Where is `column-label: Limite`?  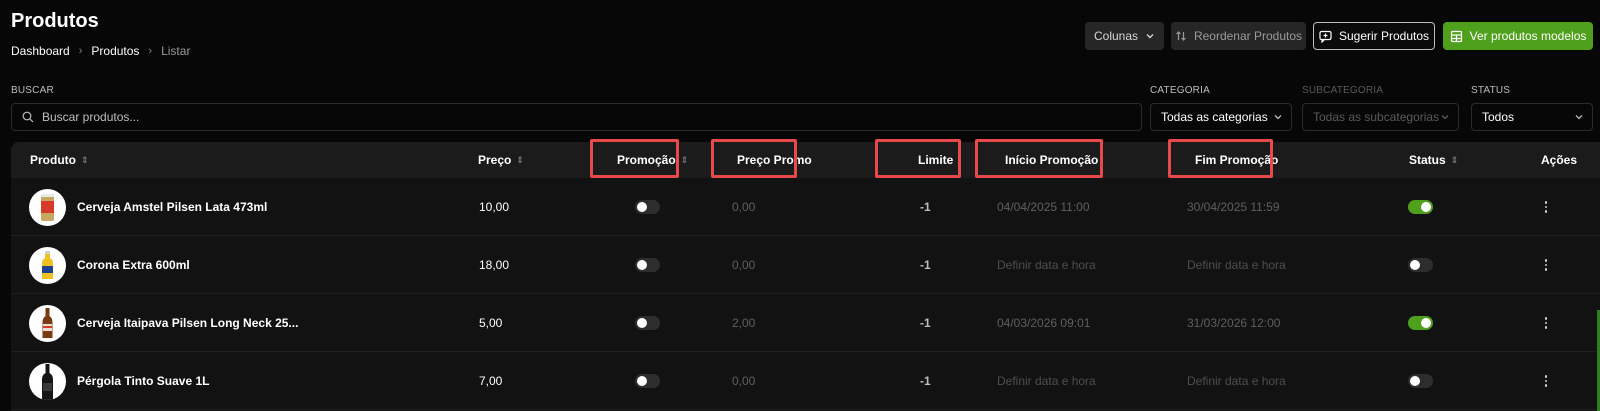
column-label: Limite is located at coordinates (936, 160).